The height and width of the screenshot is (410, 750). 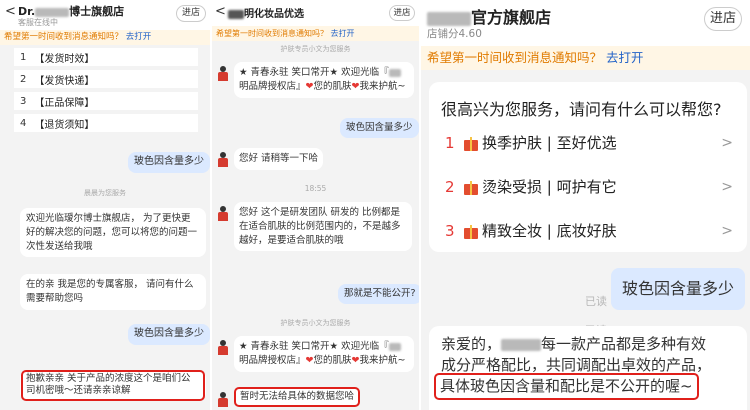 I want to click on option-seasonal-care: 1 换季护肤 | 至好优选 >, so click(x=589, y=142).